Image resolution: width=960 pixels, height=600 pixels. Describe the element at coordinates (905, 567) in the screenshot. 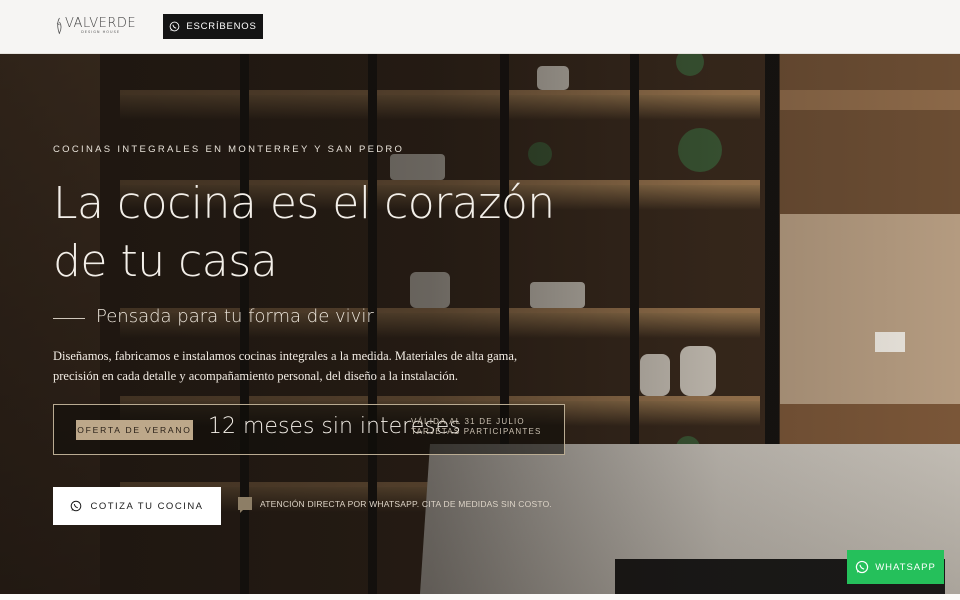

I see `whatsapp-label: WHATSAPP` at that location.